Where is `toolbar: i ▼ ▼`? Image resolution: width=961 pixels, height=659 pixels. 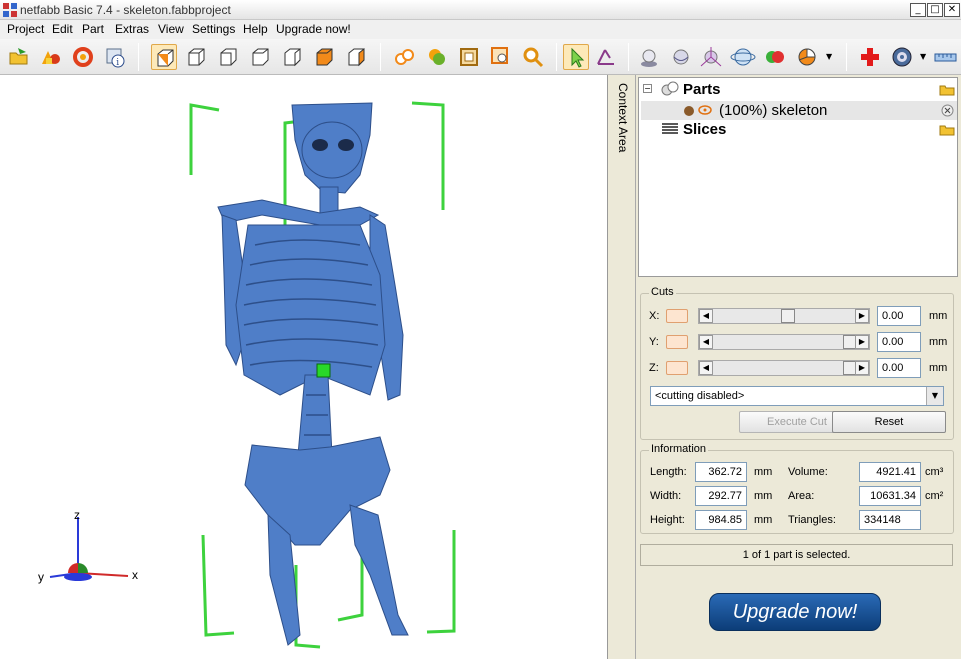
toolbar: i ▼ ▼ is located at coordinates (480, 57).